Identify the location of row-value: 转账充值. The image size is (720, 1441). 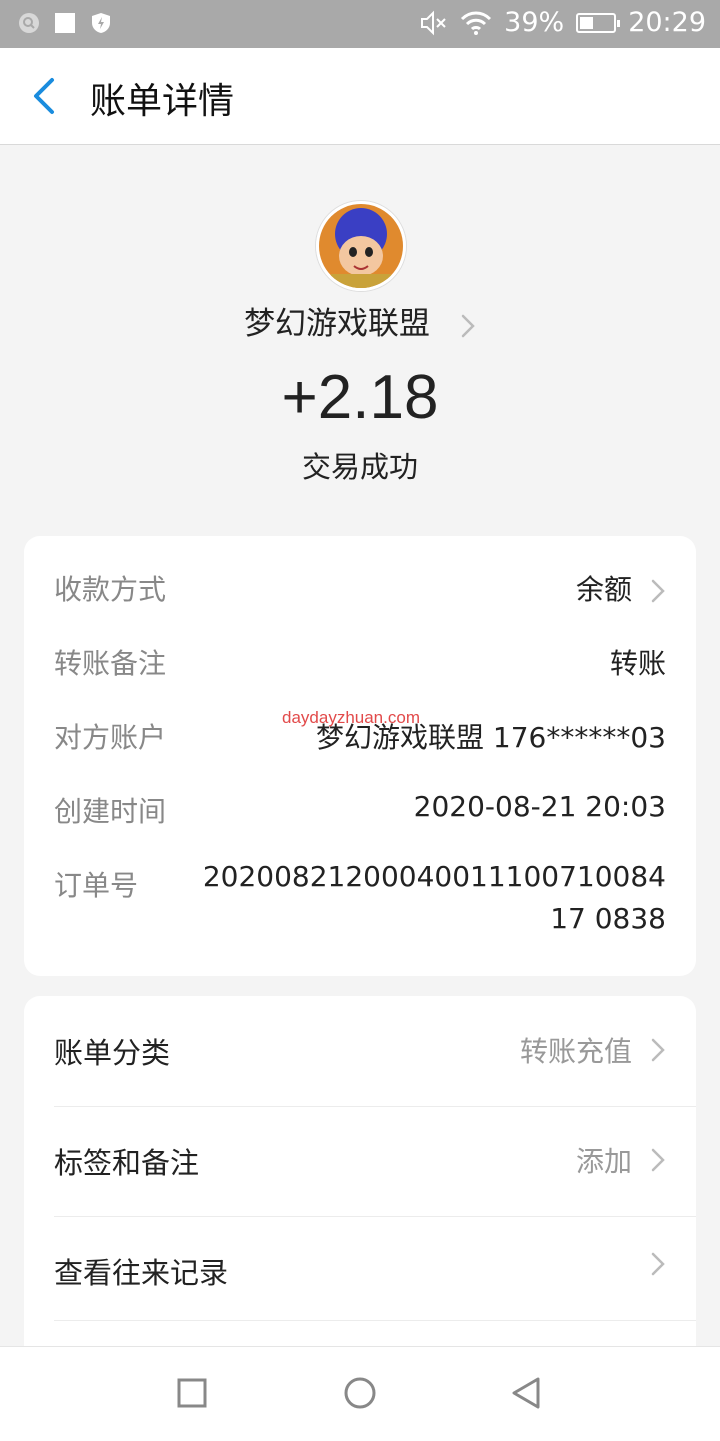
(593, 1050).